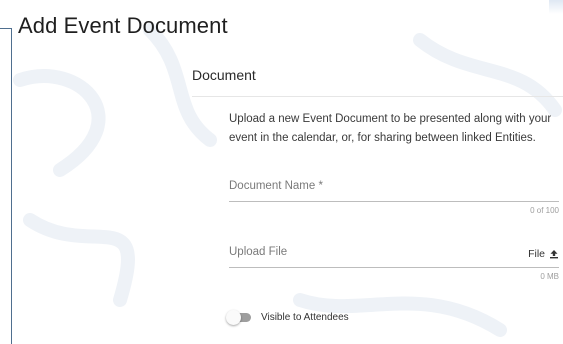 This screenshot has height=344, width=563. Describe the element at coordinates (536, 254) in the screenshot. I see `file-button-label: File` at that location.